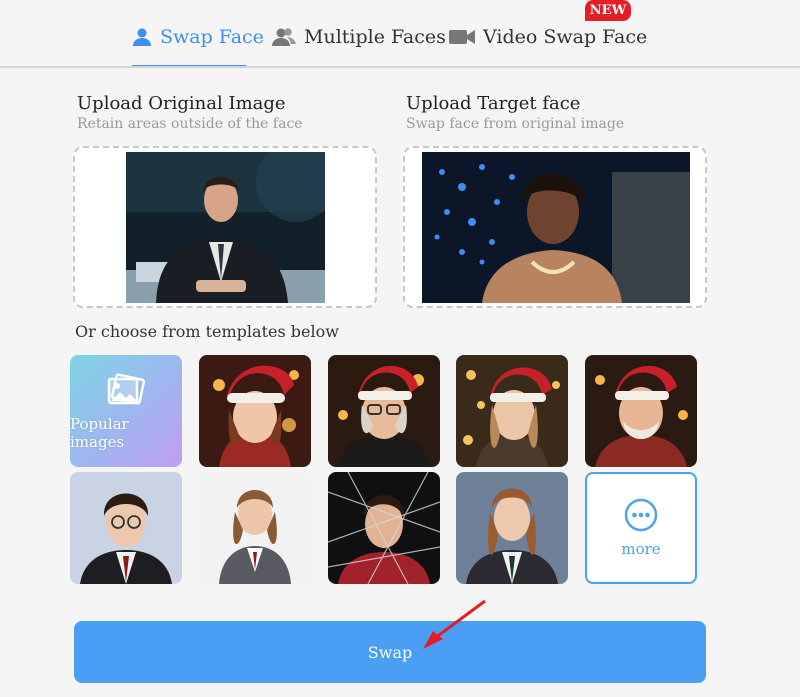  Describe the element at coordinates (400, 67) in the screenshot. I see `tab-divider` at that location.